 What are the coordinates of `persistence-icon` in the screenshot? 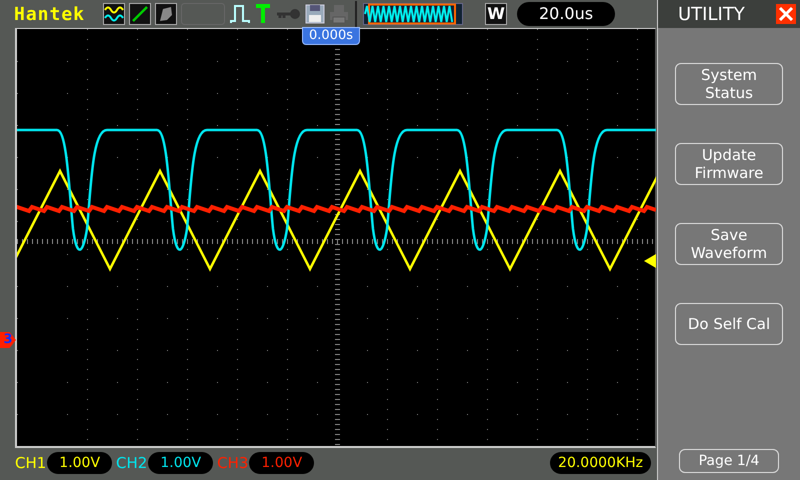 It's located at (166, 14).